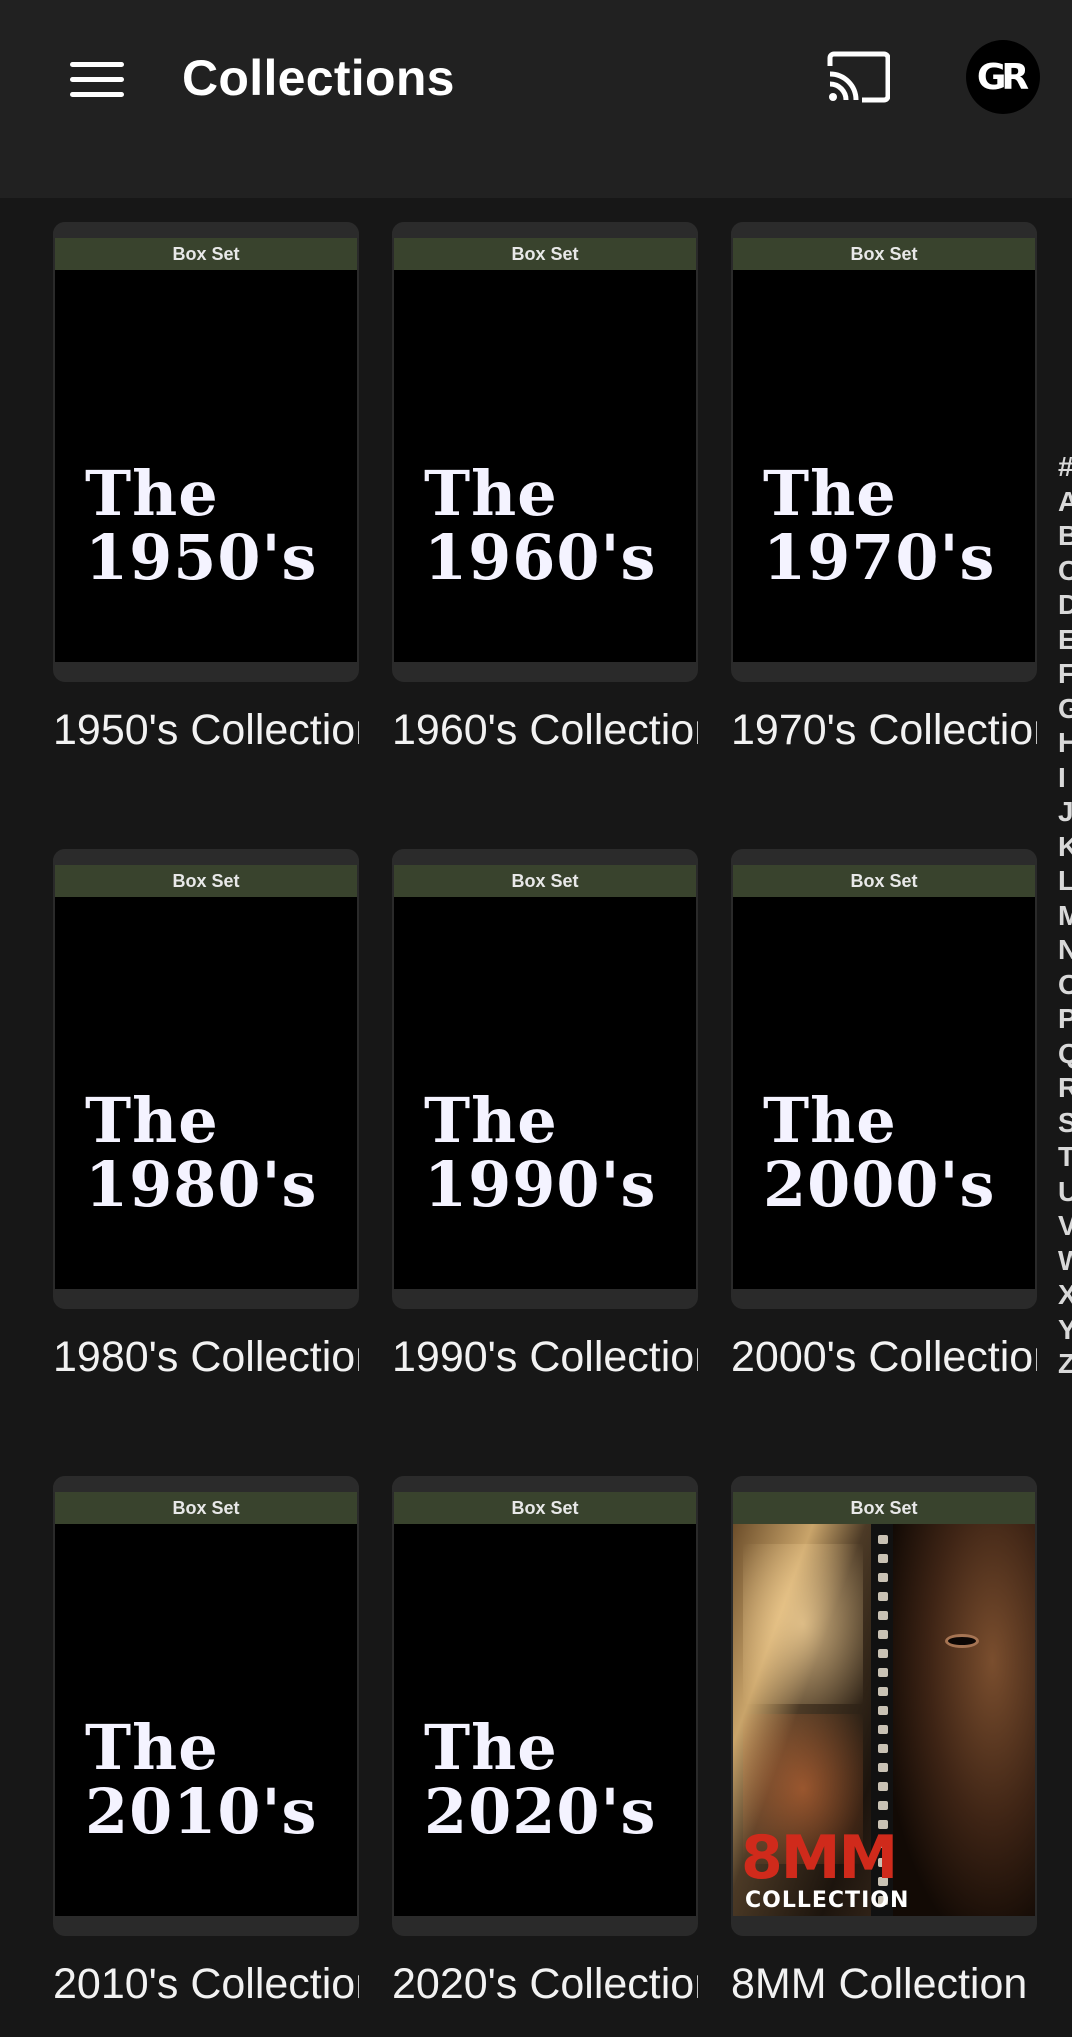  I want to click on collection-poster: Box Set The 2010's, so click(206, 1706).